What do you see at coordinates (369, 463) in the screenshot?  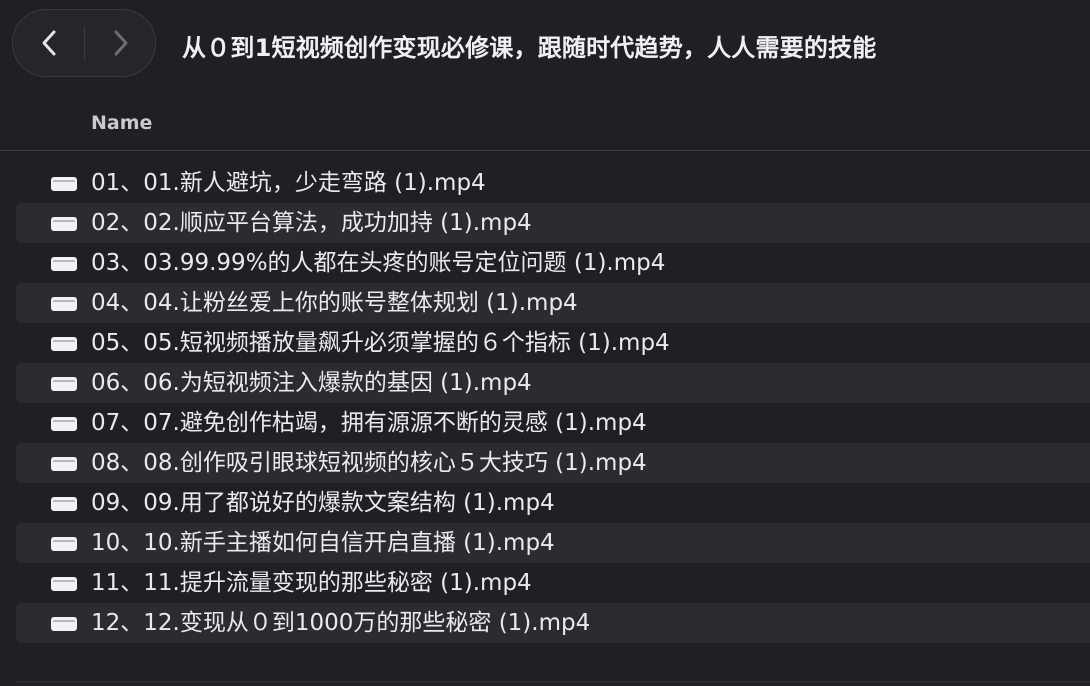 I see `file-name: 08、08.创作吸引眼球短视频的核心５大技巧 (1).mp4` at bounding box center [369, 463].